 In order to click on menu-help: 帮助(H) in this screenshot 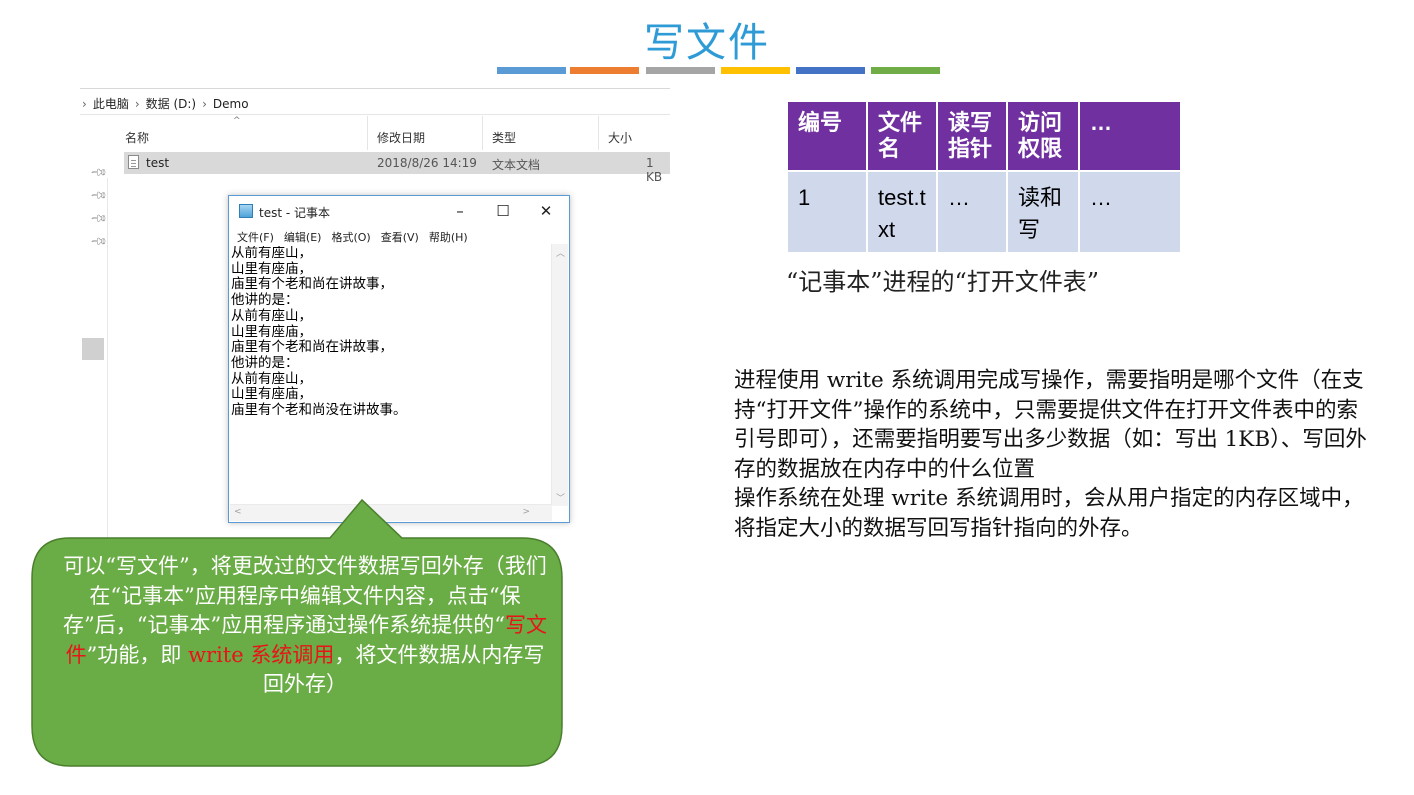, I will do `click(448, 237)`.